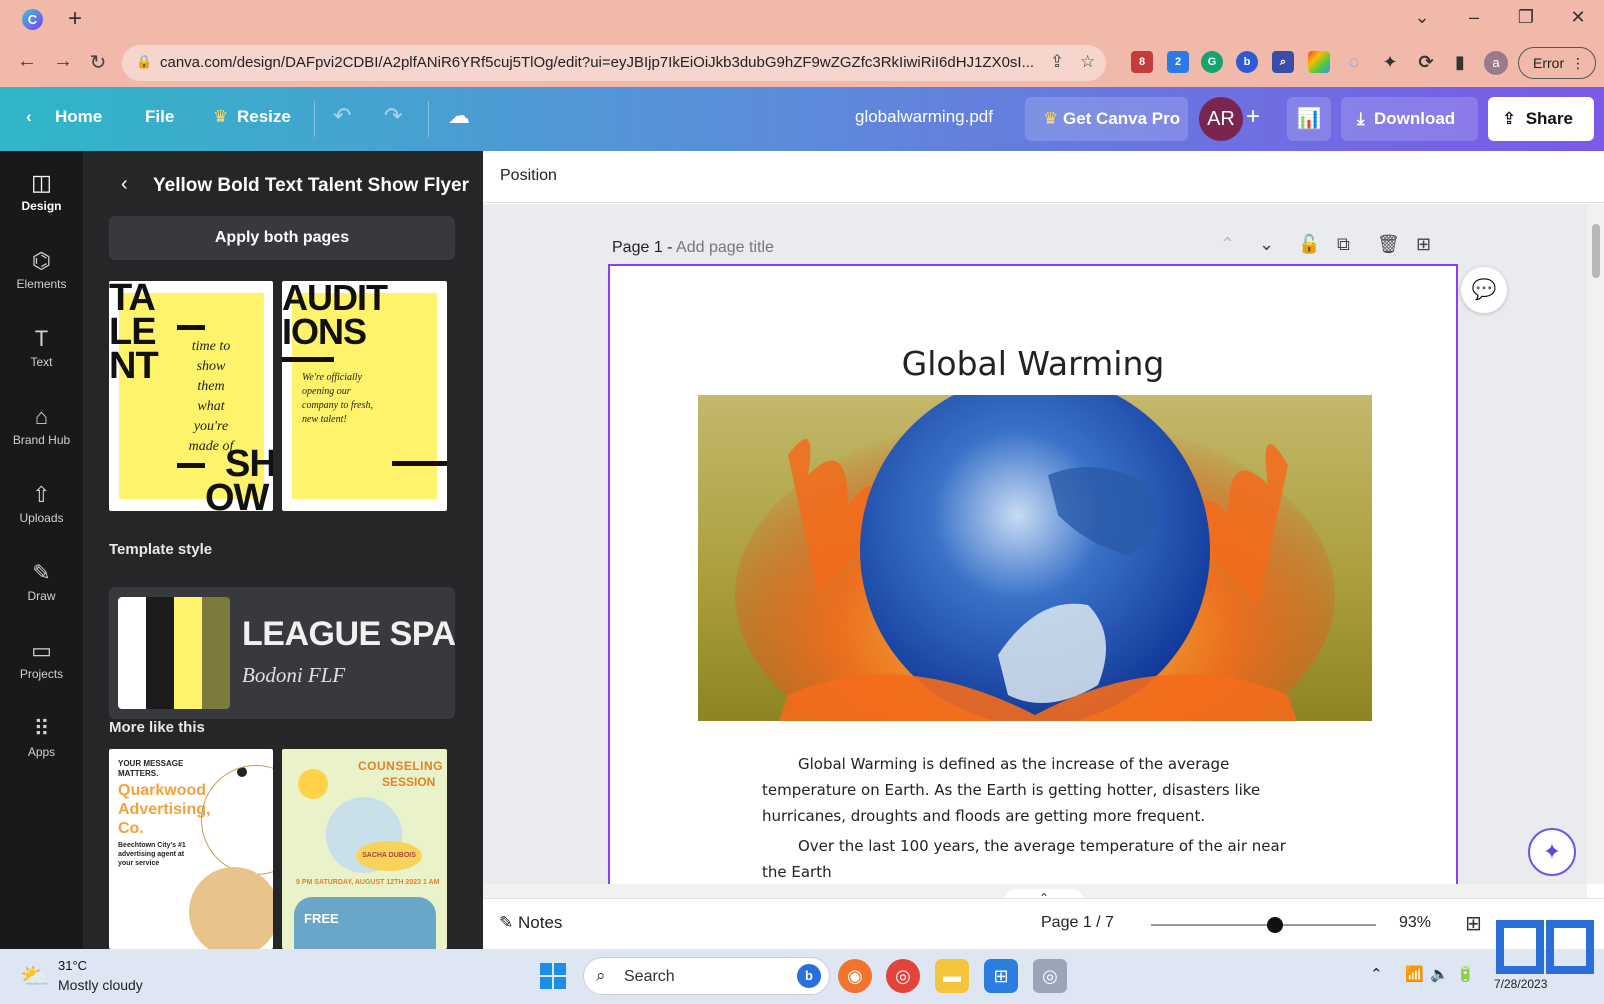 The height and width of the screenshot is (1004, 1604). I want to click on analytics-chart-icon: 📊, so click(1309, 119).